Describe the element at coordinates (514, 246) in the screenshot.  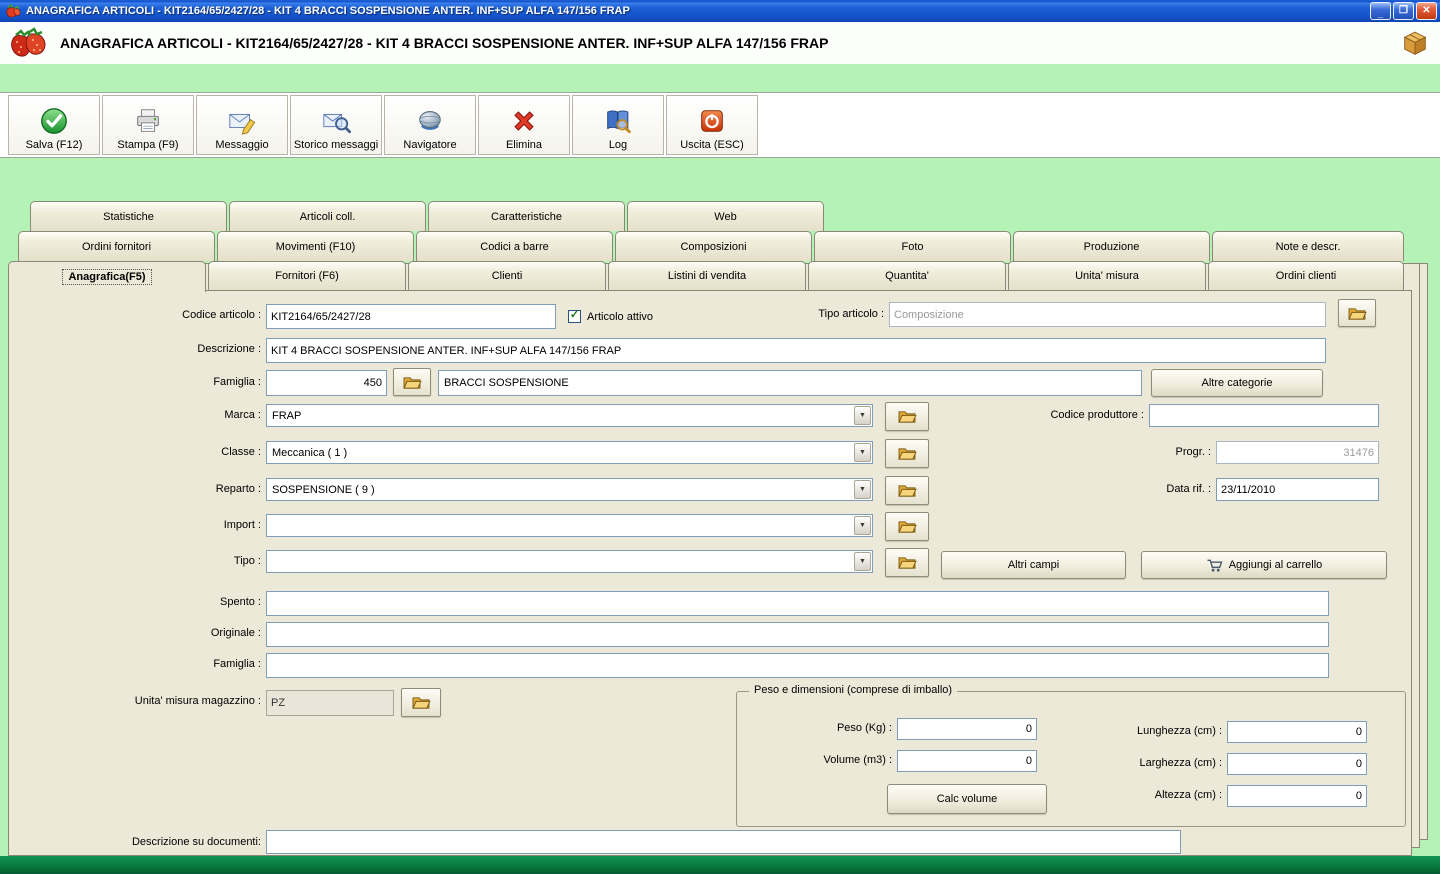
I see `tab-codici-a-barre: Codici a barre` at that location.